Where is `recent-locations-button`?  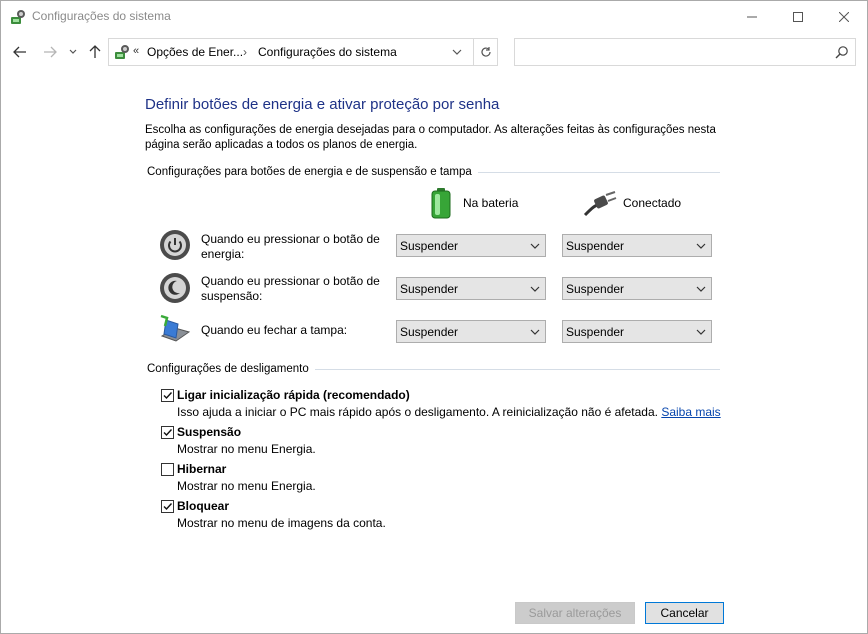
recent-locations-button is located at coordinates (73, 52).